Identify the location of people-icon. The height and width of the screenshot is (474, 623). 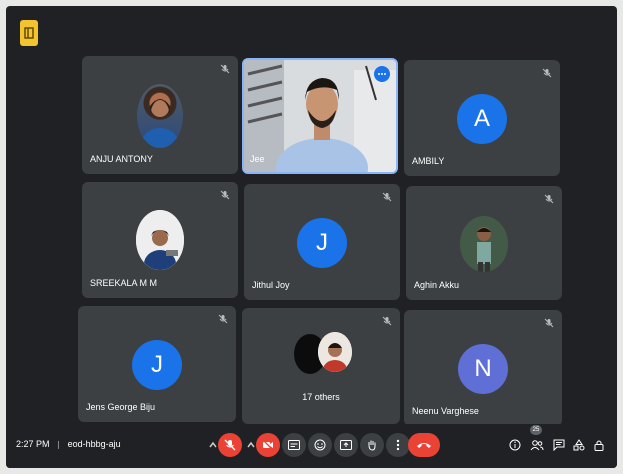
(537, 445).